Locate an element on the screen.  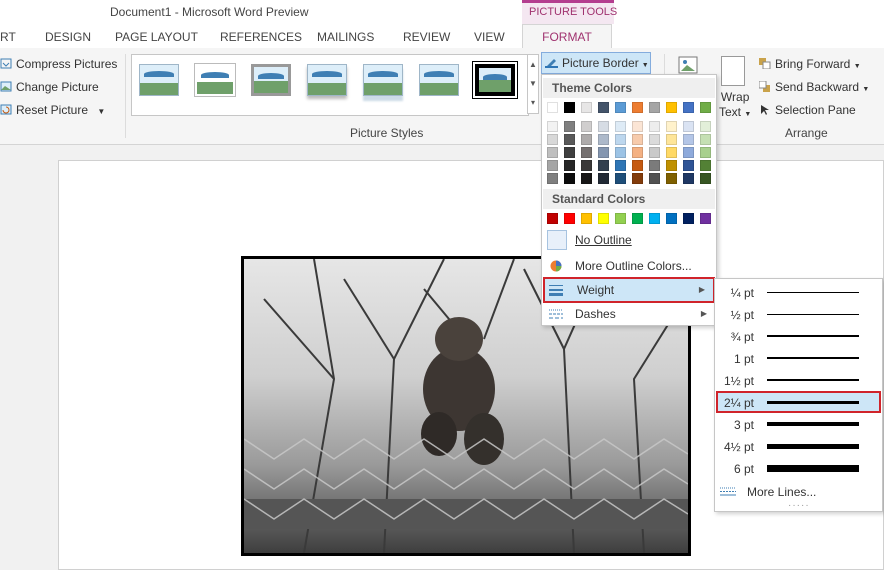
weight-option: ¾ pt is located at coordinates (798, 336).